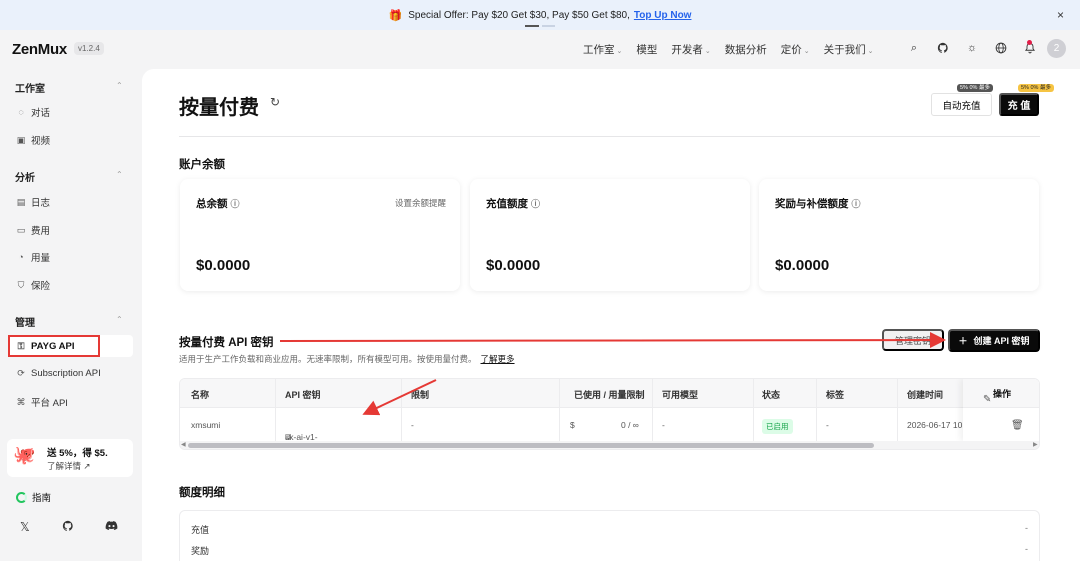 The image size is (1080, 561). What do you see at coordinates (690, 49) in the screenshot?
I see `nav-item-developers: 开发者 ⌄` at bounding box center [690, 49].